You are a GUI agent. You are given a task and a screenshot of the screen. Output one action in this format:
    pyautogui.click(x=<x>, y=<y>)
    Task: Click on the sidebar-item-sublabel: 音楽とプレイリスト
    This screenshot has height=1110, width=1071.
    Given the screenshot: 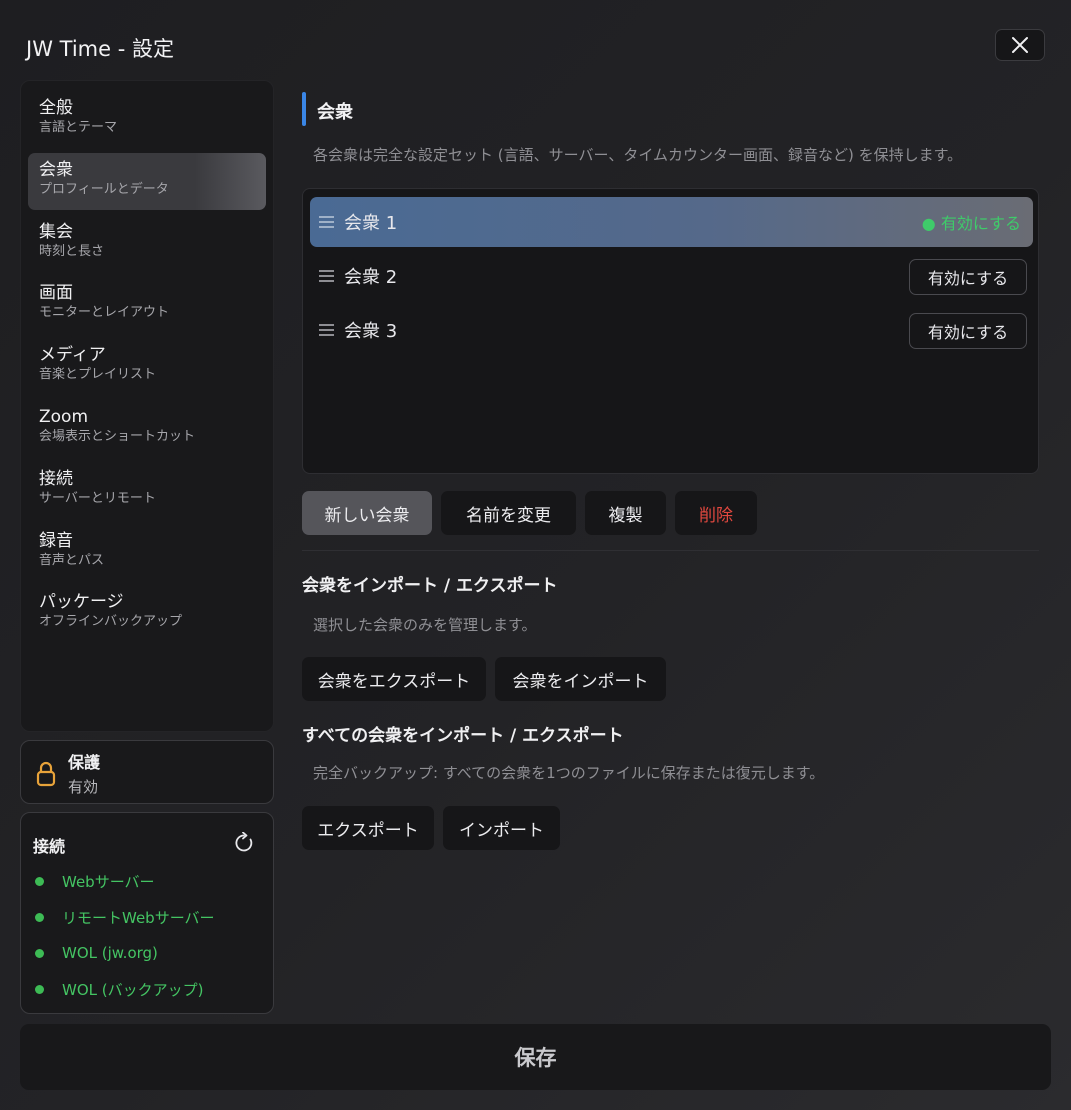 What is the action you would take?
    pyautogui.click(x=98, y=375)
    